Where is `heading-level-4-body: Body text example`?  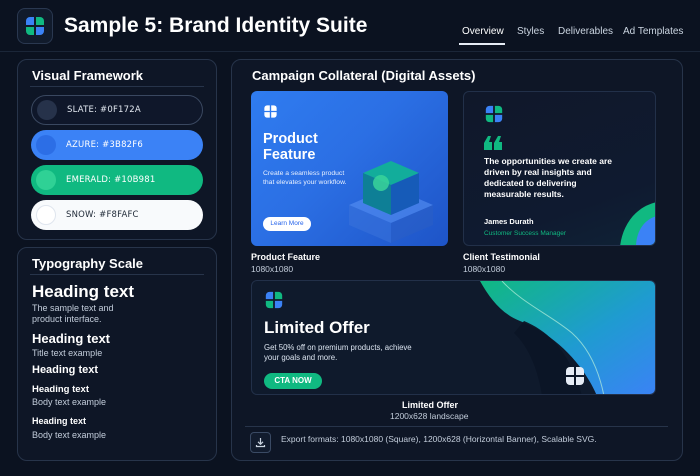
heading-level-4-body: Body text example is located at coordinates (69, 402).